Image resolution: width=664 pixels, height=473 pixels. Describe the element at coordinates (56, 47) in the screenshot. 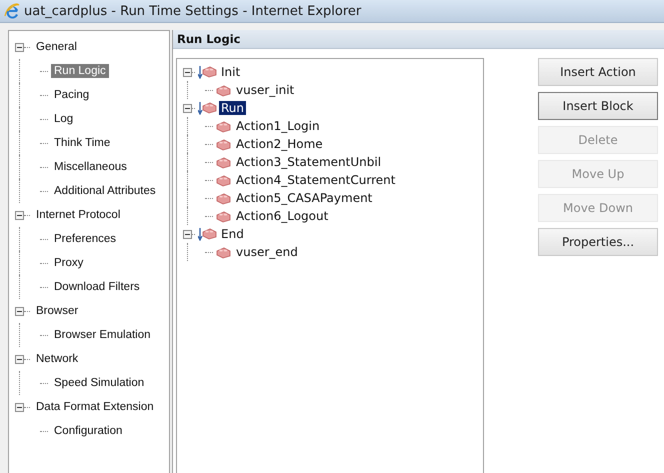

I see `tree-item: General` at that location.